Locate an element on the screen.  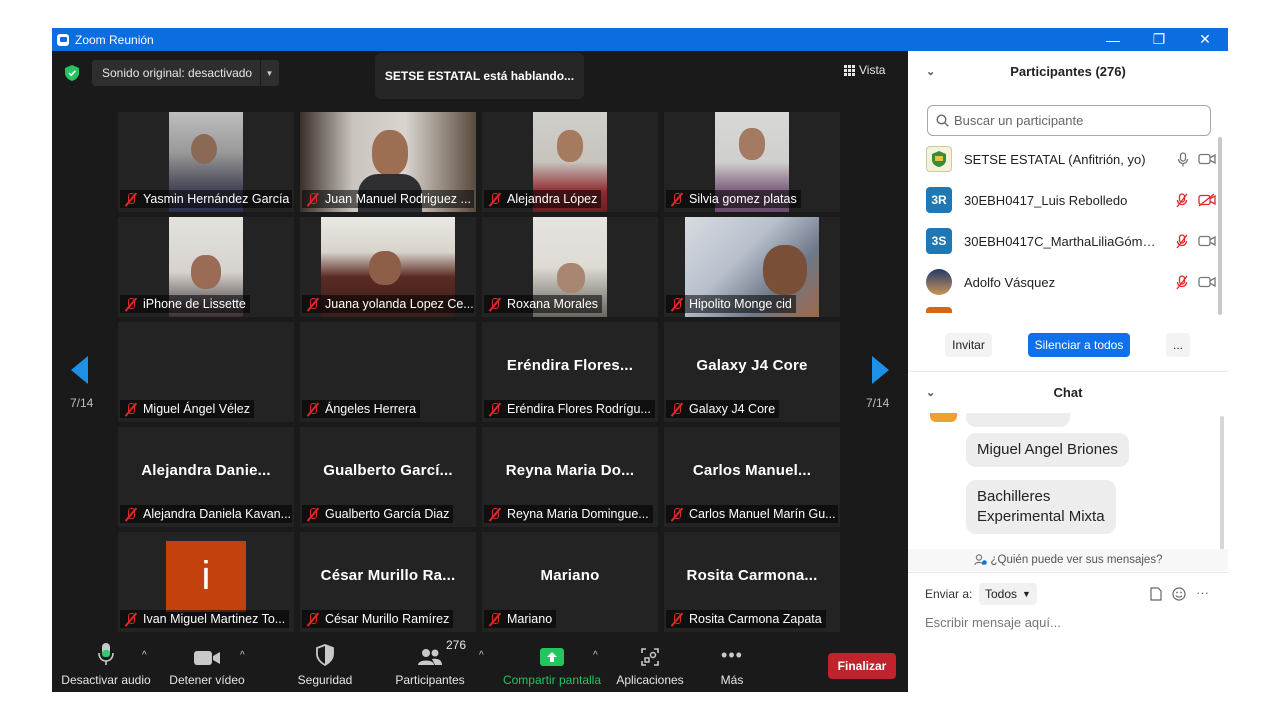
participant-avatar is located at coordinates (939, 282).